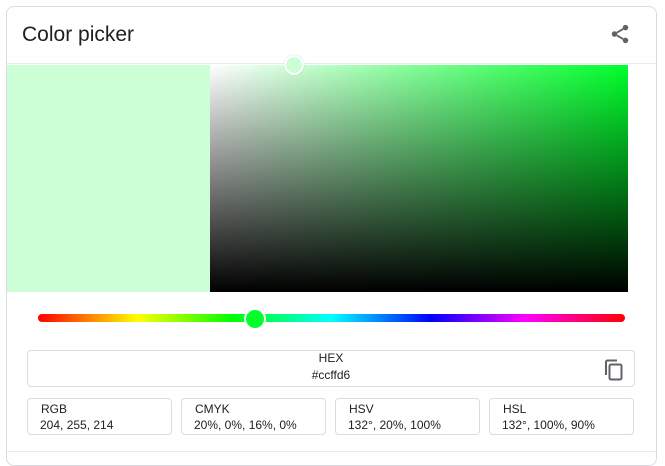 Image resolution: width=665 pixels, height=466 pixels. I want to click on share-button, so click(620, 34).